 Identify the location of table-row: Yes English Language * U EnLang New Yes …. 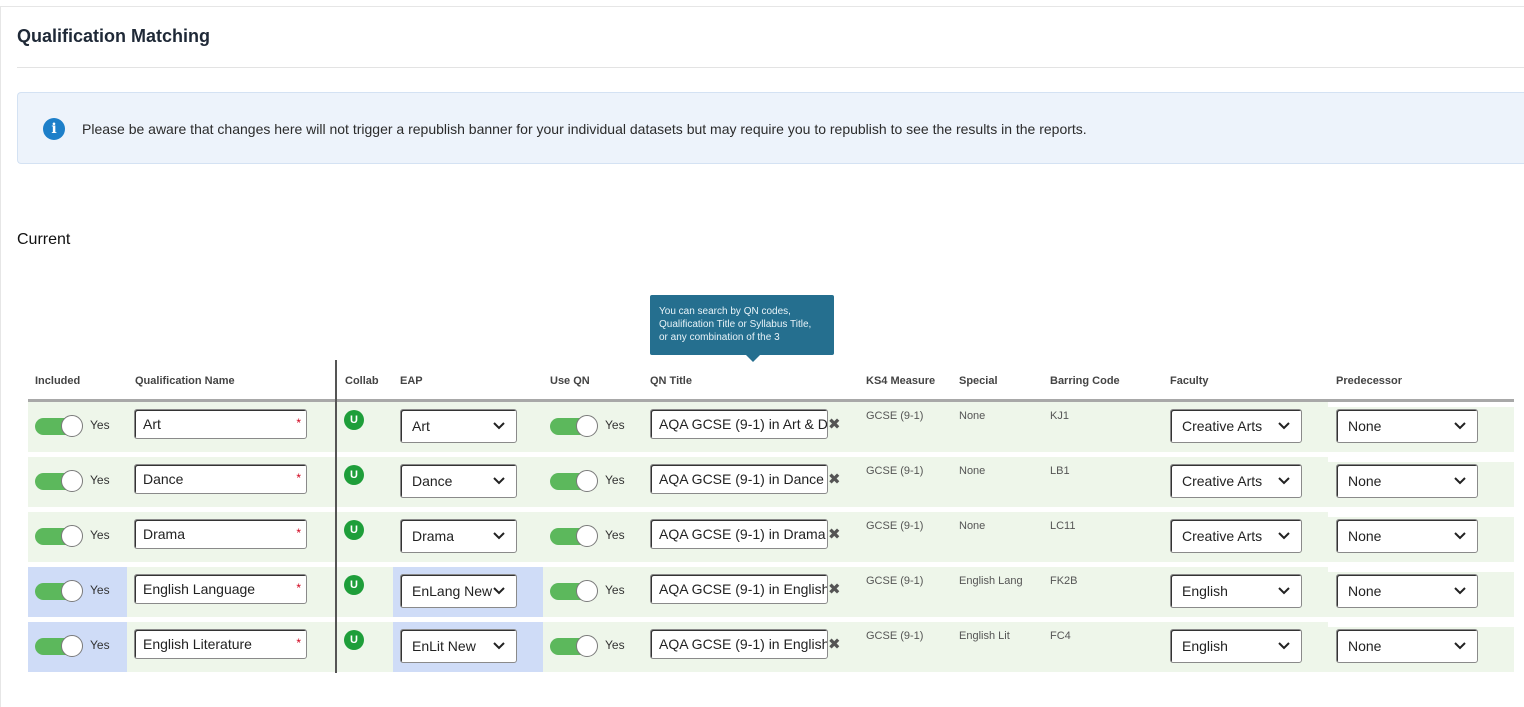
(771, 592).